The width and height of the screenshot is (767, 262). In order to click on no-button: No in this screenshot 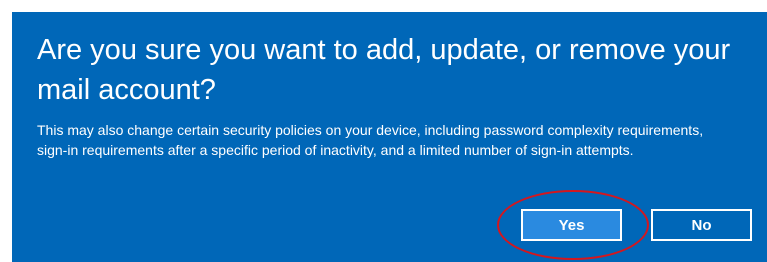, I will do `click(701, 225)`.